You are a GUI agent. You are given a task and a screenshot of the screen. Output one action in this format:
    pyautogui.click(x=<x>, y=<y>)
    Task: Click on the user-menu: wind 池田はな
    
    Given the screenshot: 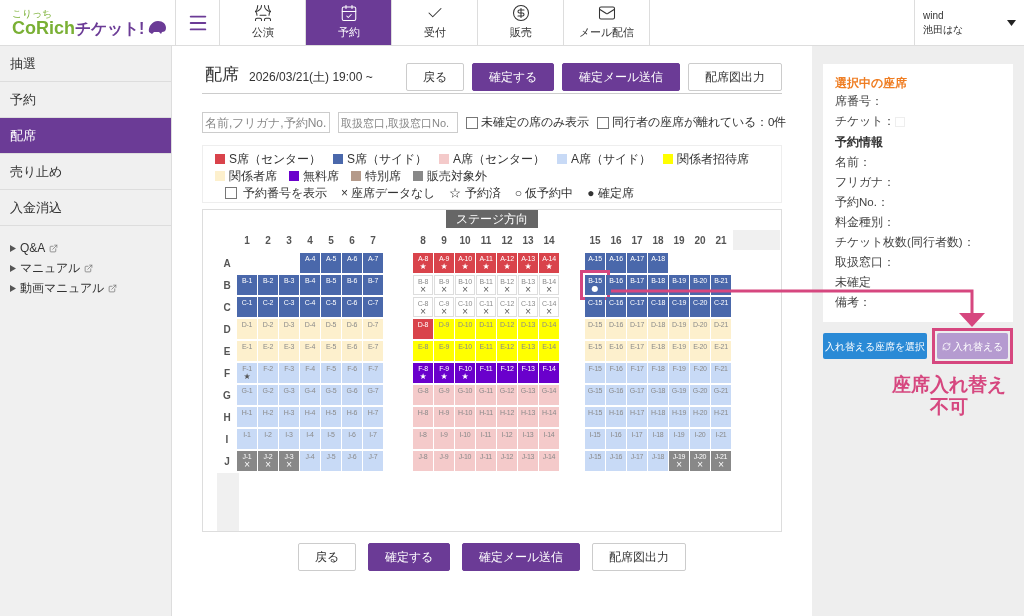 What is the action you would take?
    pyautogui.click(x=969, y=22)
    